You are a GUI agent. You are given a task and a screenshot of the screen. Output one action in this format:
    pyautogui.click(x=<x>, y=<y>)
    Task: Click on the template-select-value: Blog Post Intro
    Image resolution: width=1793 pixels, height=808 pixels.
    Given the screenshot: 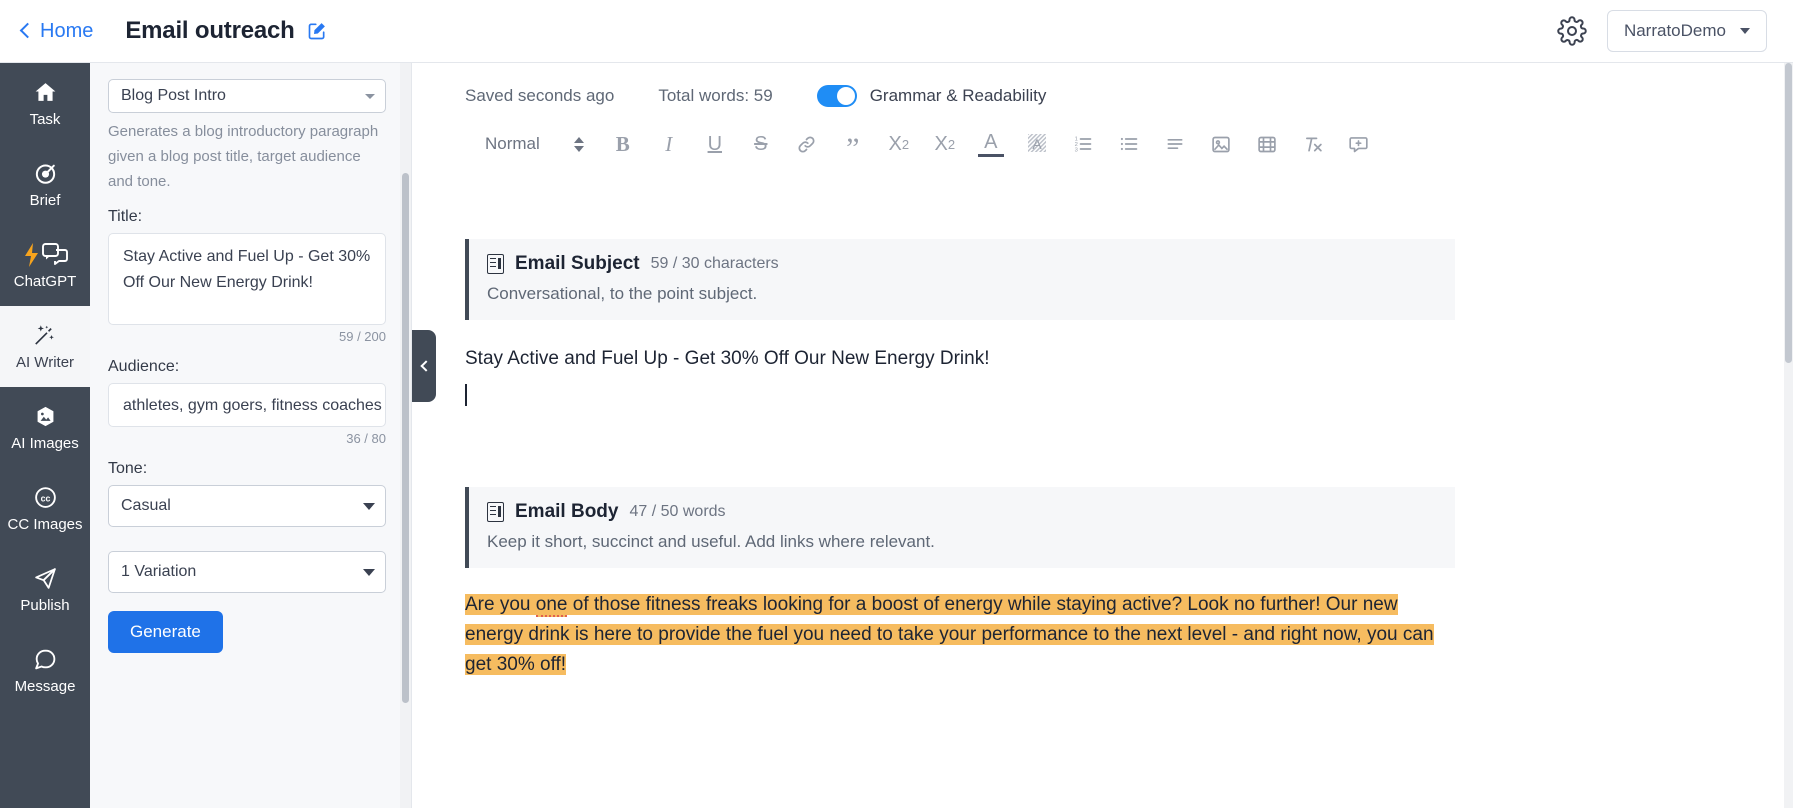 What is the action you would take?
    pyautogui.click(x=173, y=95)
    